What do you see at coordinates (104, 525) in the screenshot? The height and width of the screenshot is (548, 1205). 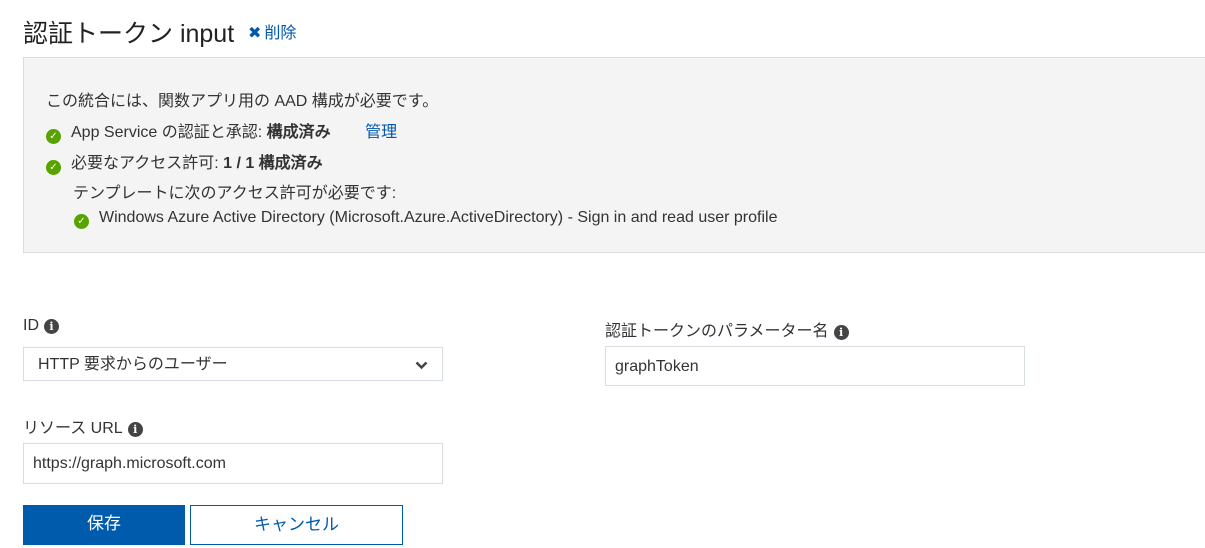 I see `save-button: 保存` at bounding box center [104, 525].